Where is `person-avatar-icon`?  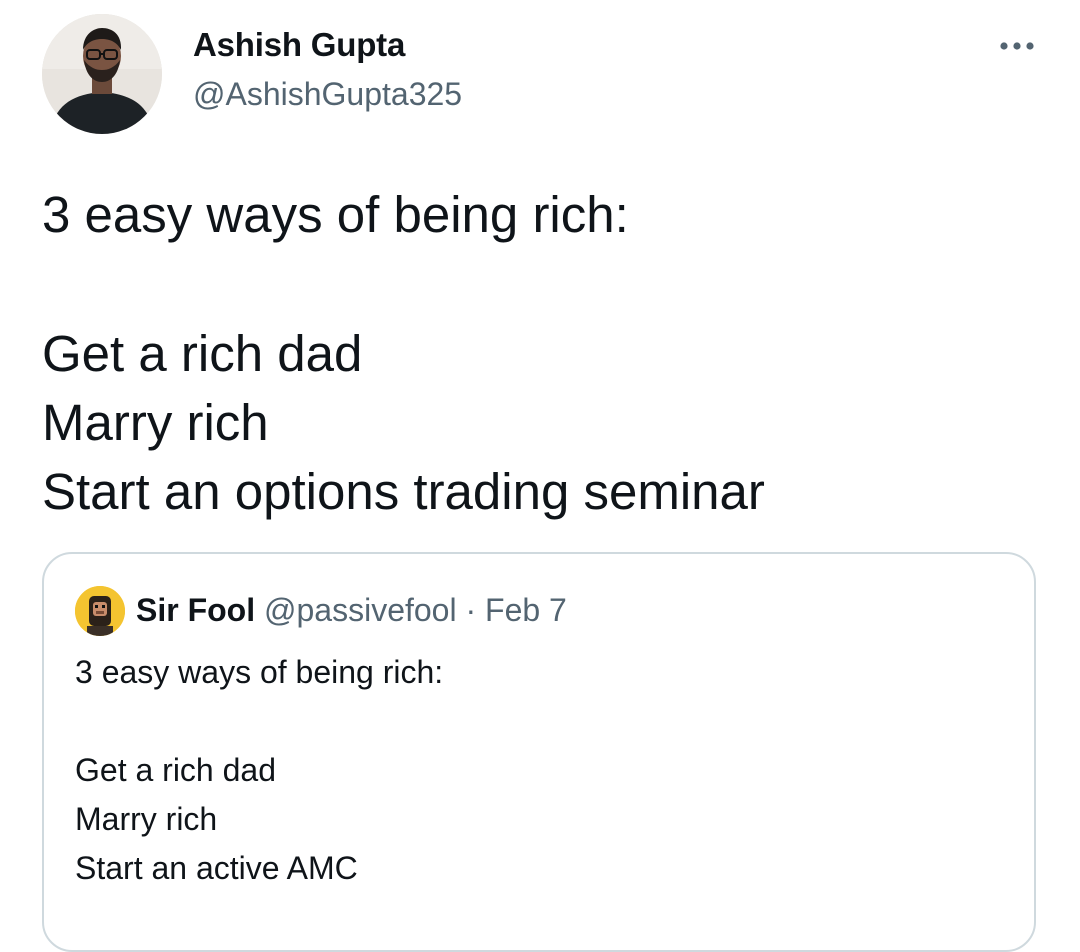 person-avatar-icon is located at coordinates (102, 74).